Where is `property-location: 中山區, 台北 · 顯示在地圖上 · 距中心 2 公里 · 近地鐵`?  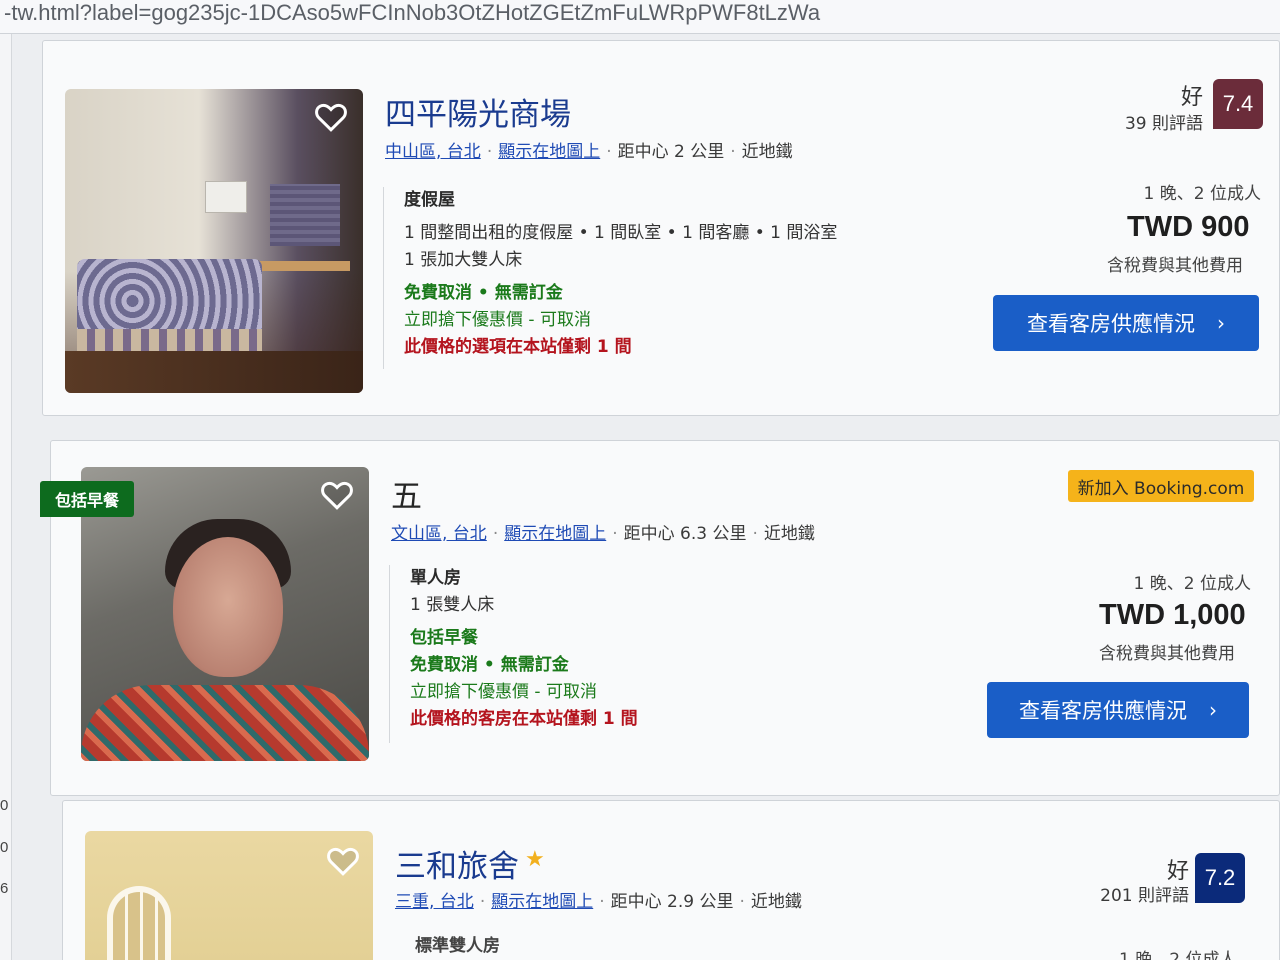
property-location: 中山區, 台北 · 顯示在地圖上 · 距中心 2 公里 · 近地鐵 is located at coordinates (589, 152).